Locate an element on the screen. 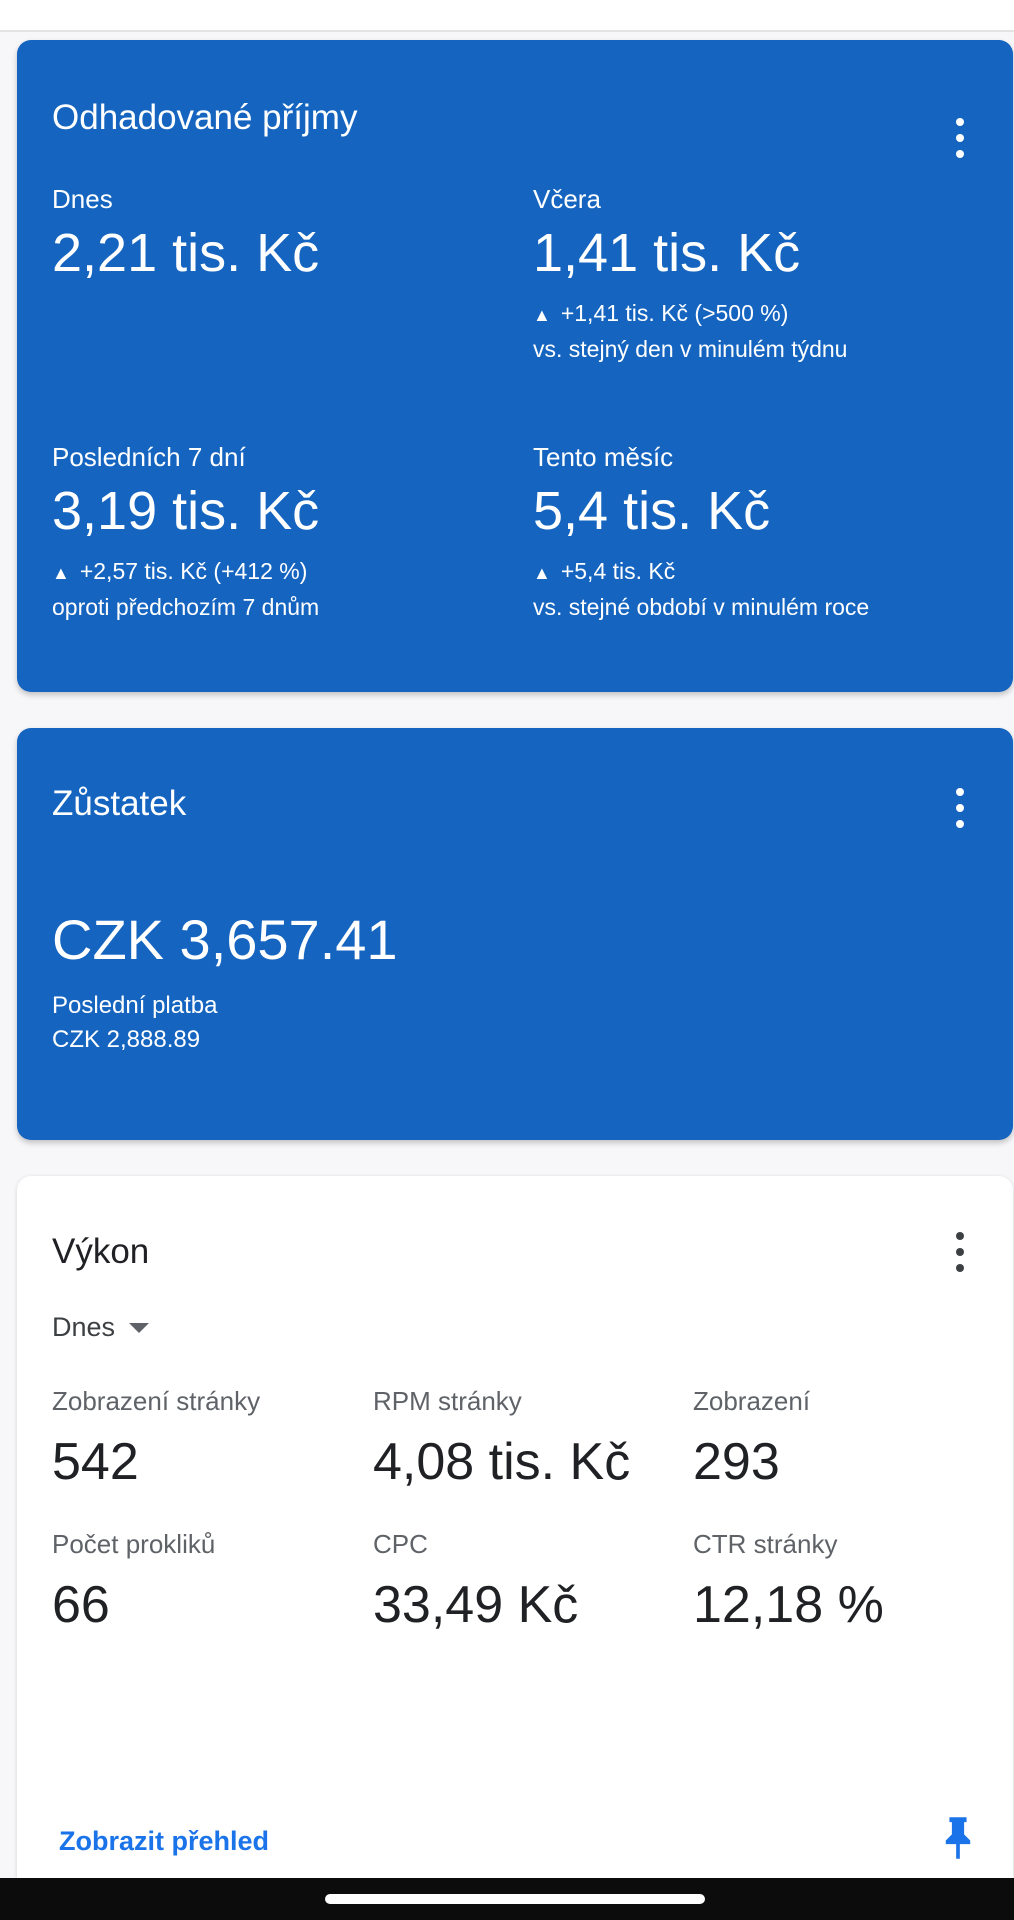  view-report-link: Zobrazit přehled is located at coordinates (164, 1841).